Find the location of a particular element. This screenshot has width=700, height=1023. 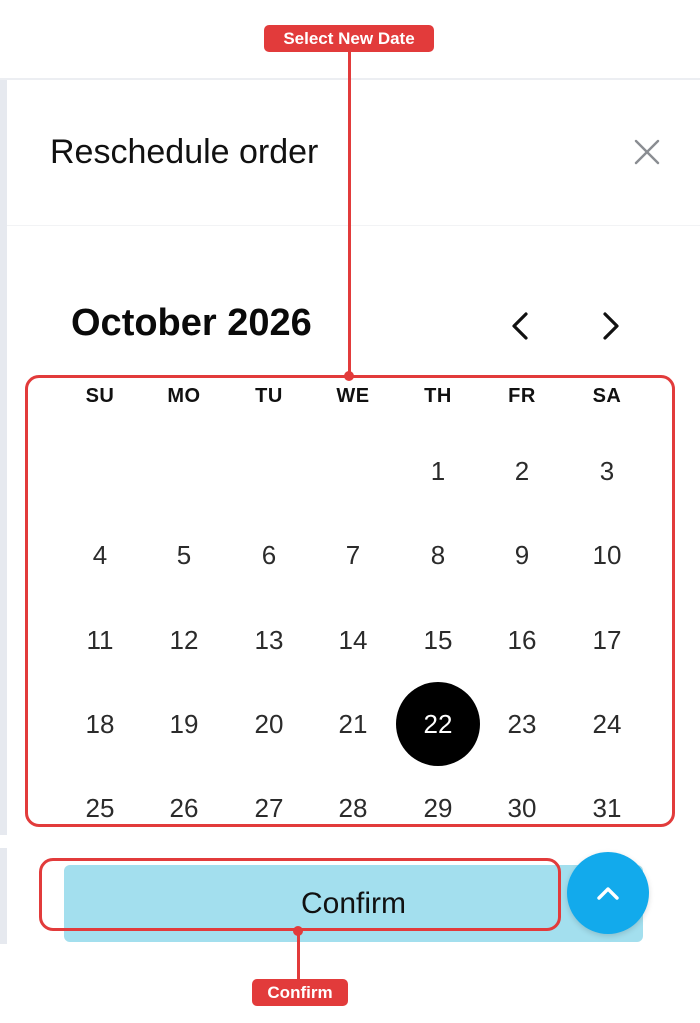

calendar-day: 18 is located at coordinates (100, 724).